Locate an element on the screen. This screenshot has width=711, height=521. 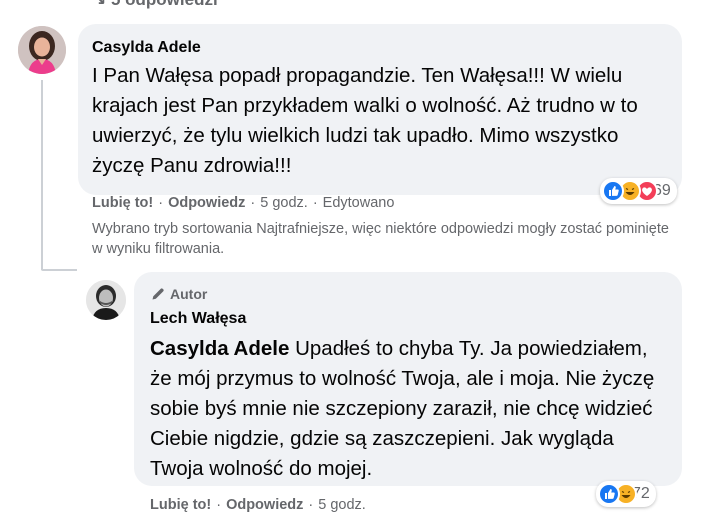
author-badge-label: Autor is located at coordinates (189, 294).